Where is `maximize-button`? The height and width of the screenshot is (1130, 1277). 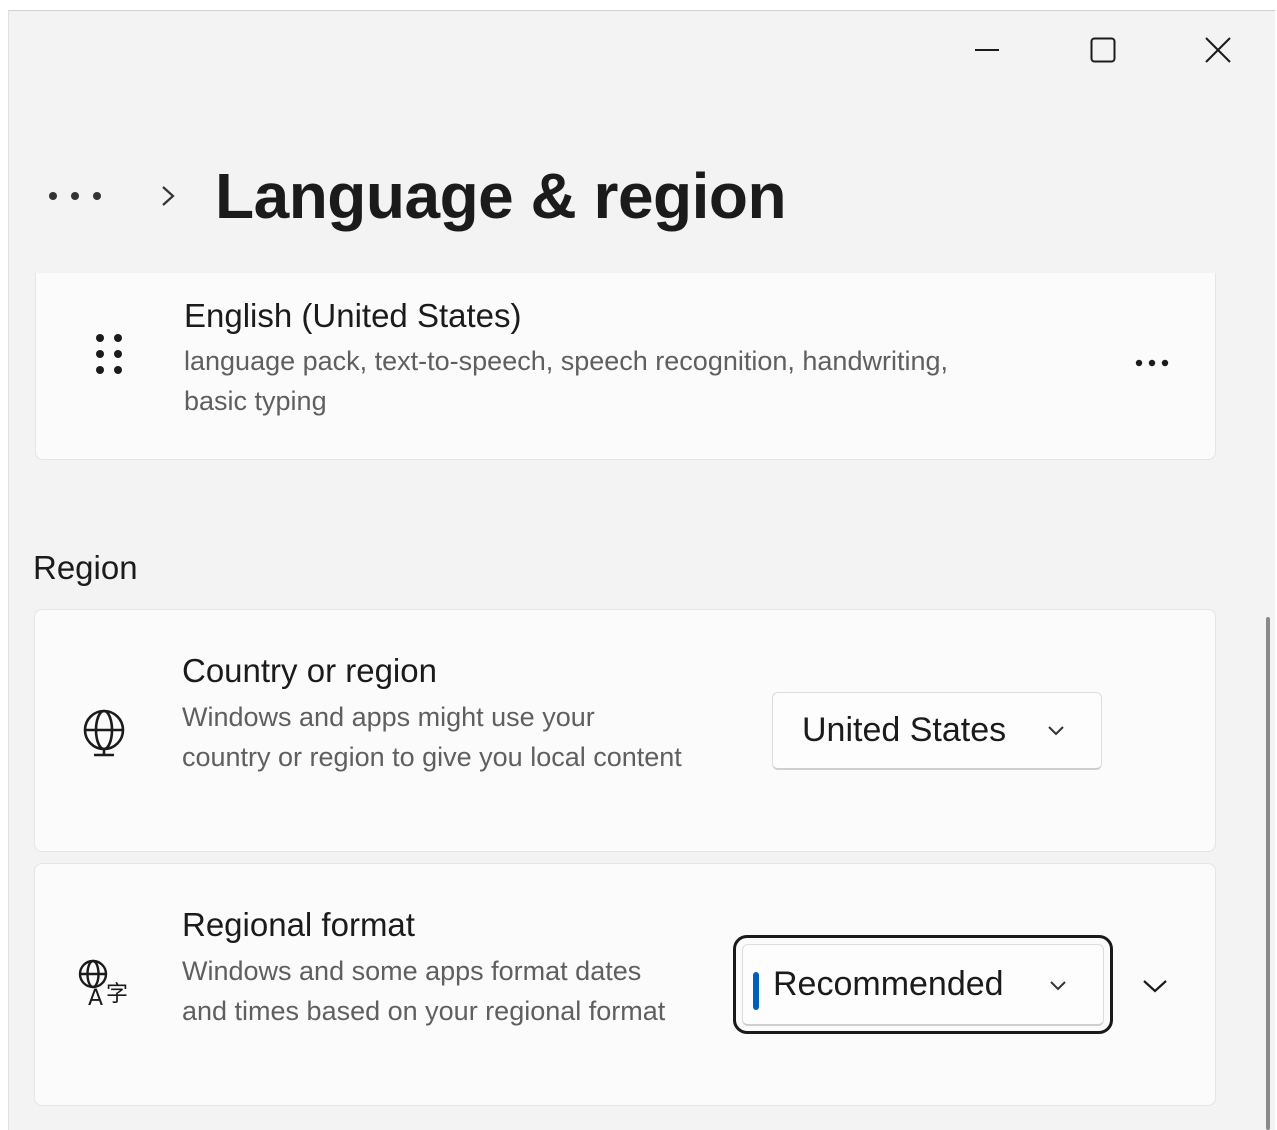 maximize-button is located at coordinates (1102, 50).